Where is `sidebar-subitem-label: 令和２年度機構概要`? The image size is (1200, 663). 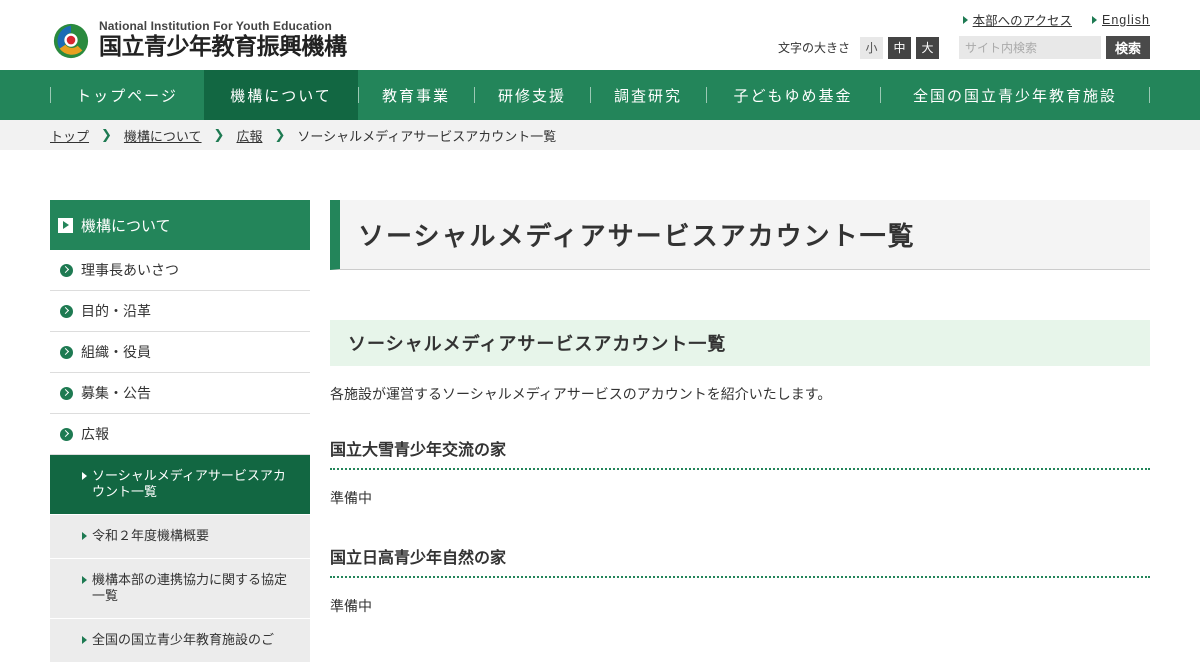
sidebar-subitem-label: 令和２年度機構概要 is located at coordinates (151, 536).